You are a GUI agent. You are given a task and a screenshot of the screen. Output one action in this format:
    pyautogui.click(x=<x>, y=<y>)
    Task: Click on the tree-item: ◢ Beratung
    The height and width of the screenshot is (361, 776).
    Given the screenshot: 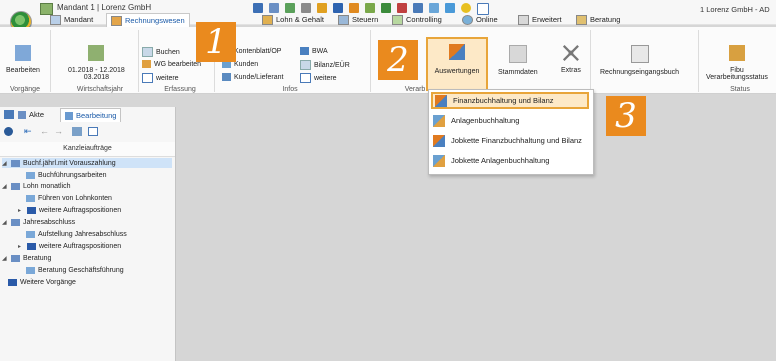 What is the action you would take?
    pyautogui.click(x=26, y=258)
    